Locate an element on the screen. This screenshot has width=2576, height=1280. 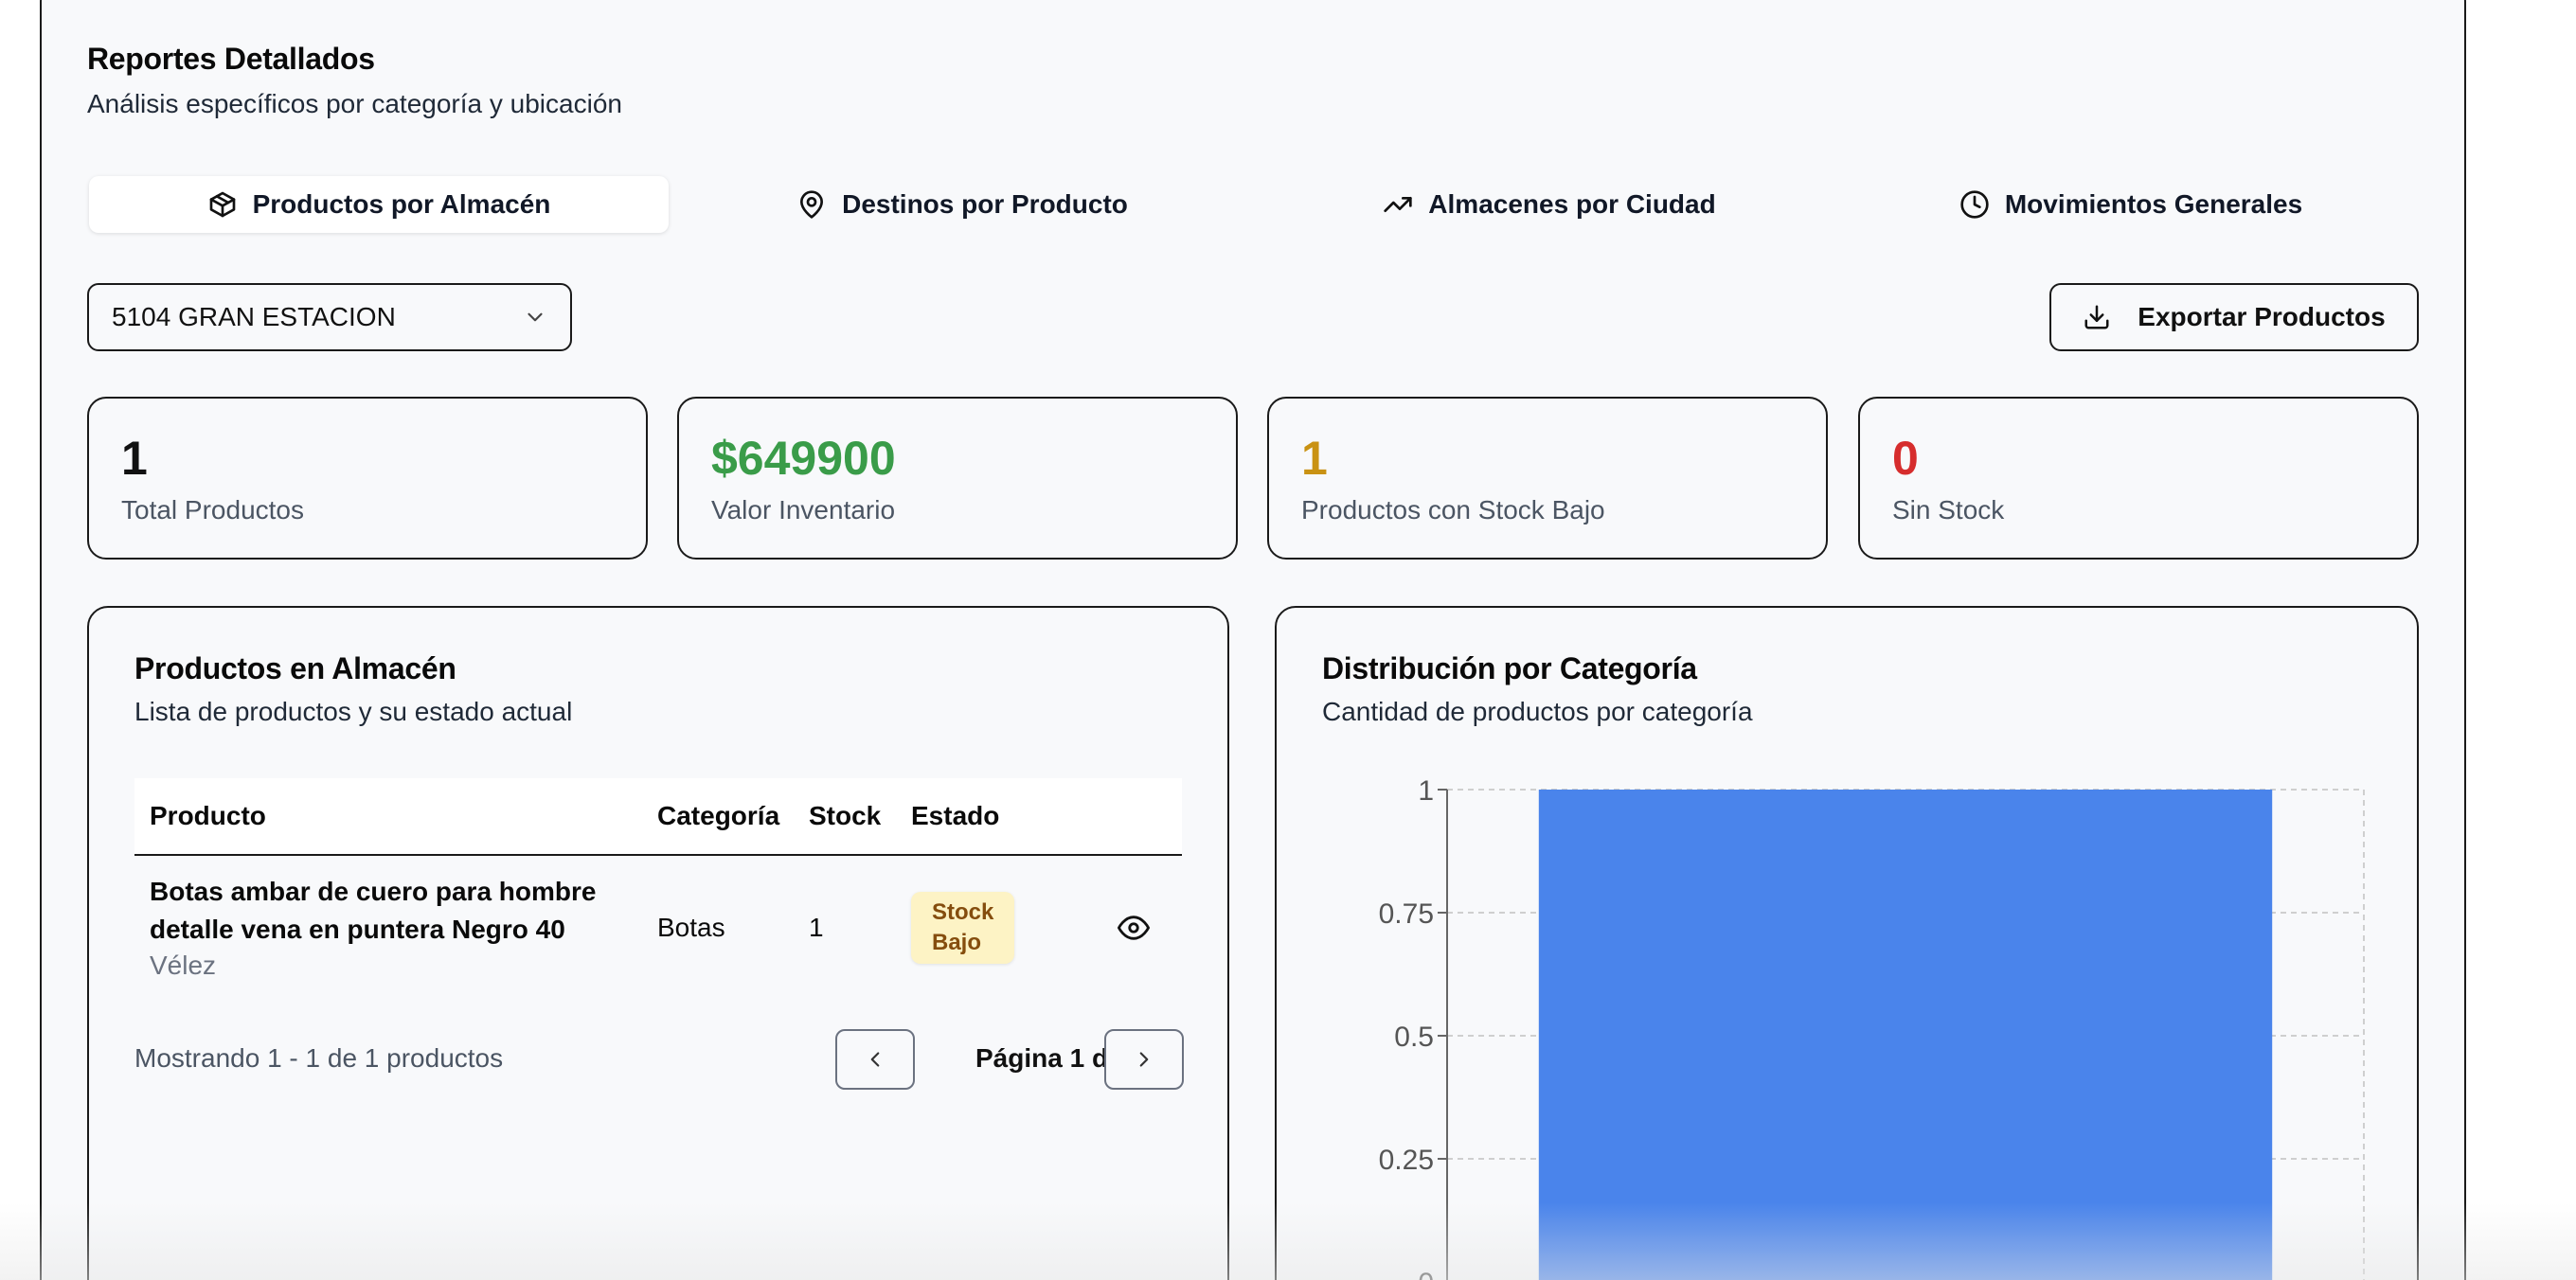
actions-cell is located at coordinates (1132, 928).